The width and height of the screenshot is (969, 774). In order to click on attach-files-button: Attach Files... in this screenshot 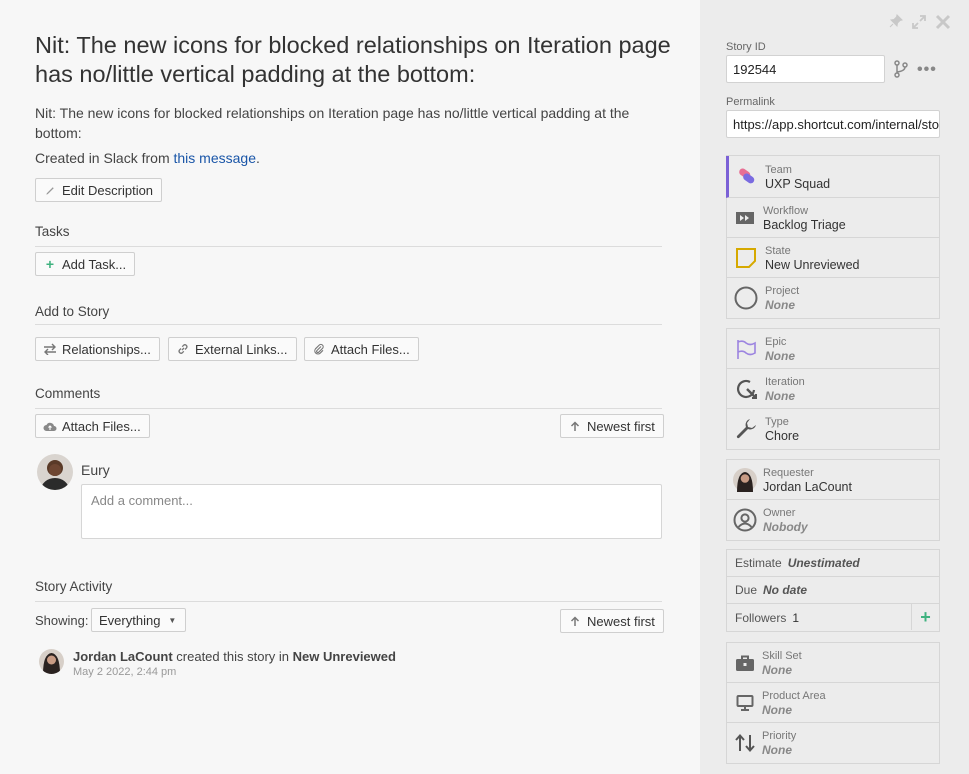, I will do `click(361, 349)`.